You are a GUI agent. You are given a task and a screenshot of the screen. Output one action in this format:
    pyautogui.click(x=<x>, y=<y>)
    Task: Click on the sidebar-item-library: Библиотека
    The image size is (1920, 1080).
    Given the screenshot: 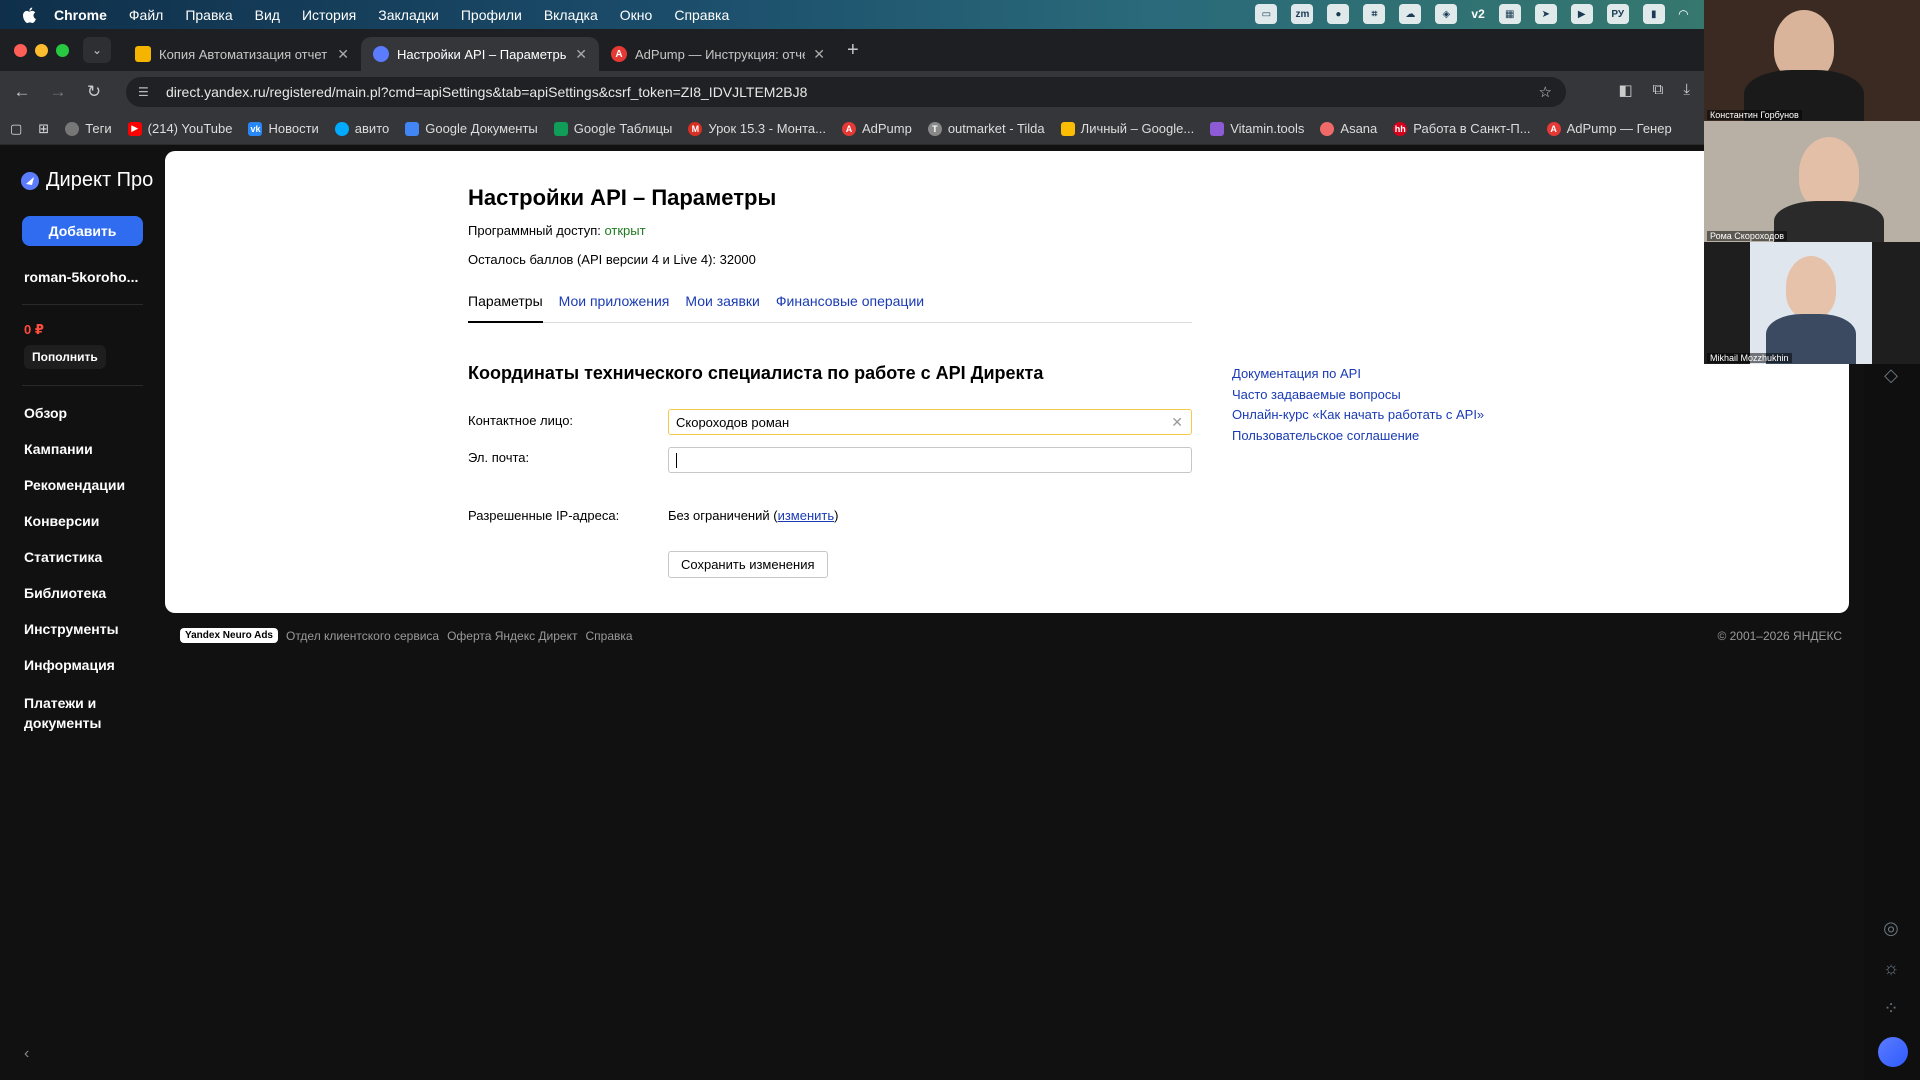 What is the action you would take?
    pyautogui.click(x=89, y=603)
    